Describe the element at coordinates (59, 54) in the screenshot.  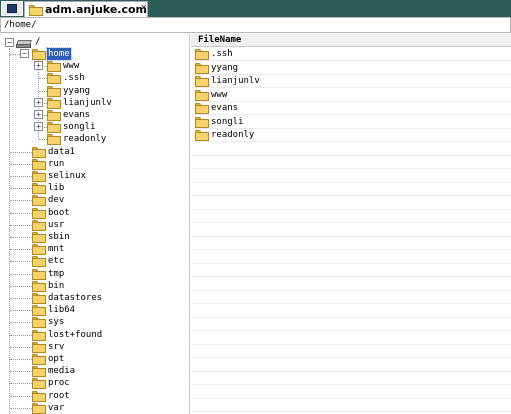
I see `tree-item-label: home` at that location.